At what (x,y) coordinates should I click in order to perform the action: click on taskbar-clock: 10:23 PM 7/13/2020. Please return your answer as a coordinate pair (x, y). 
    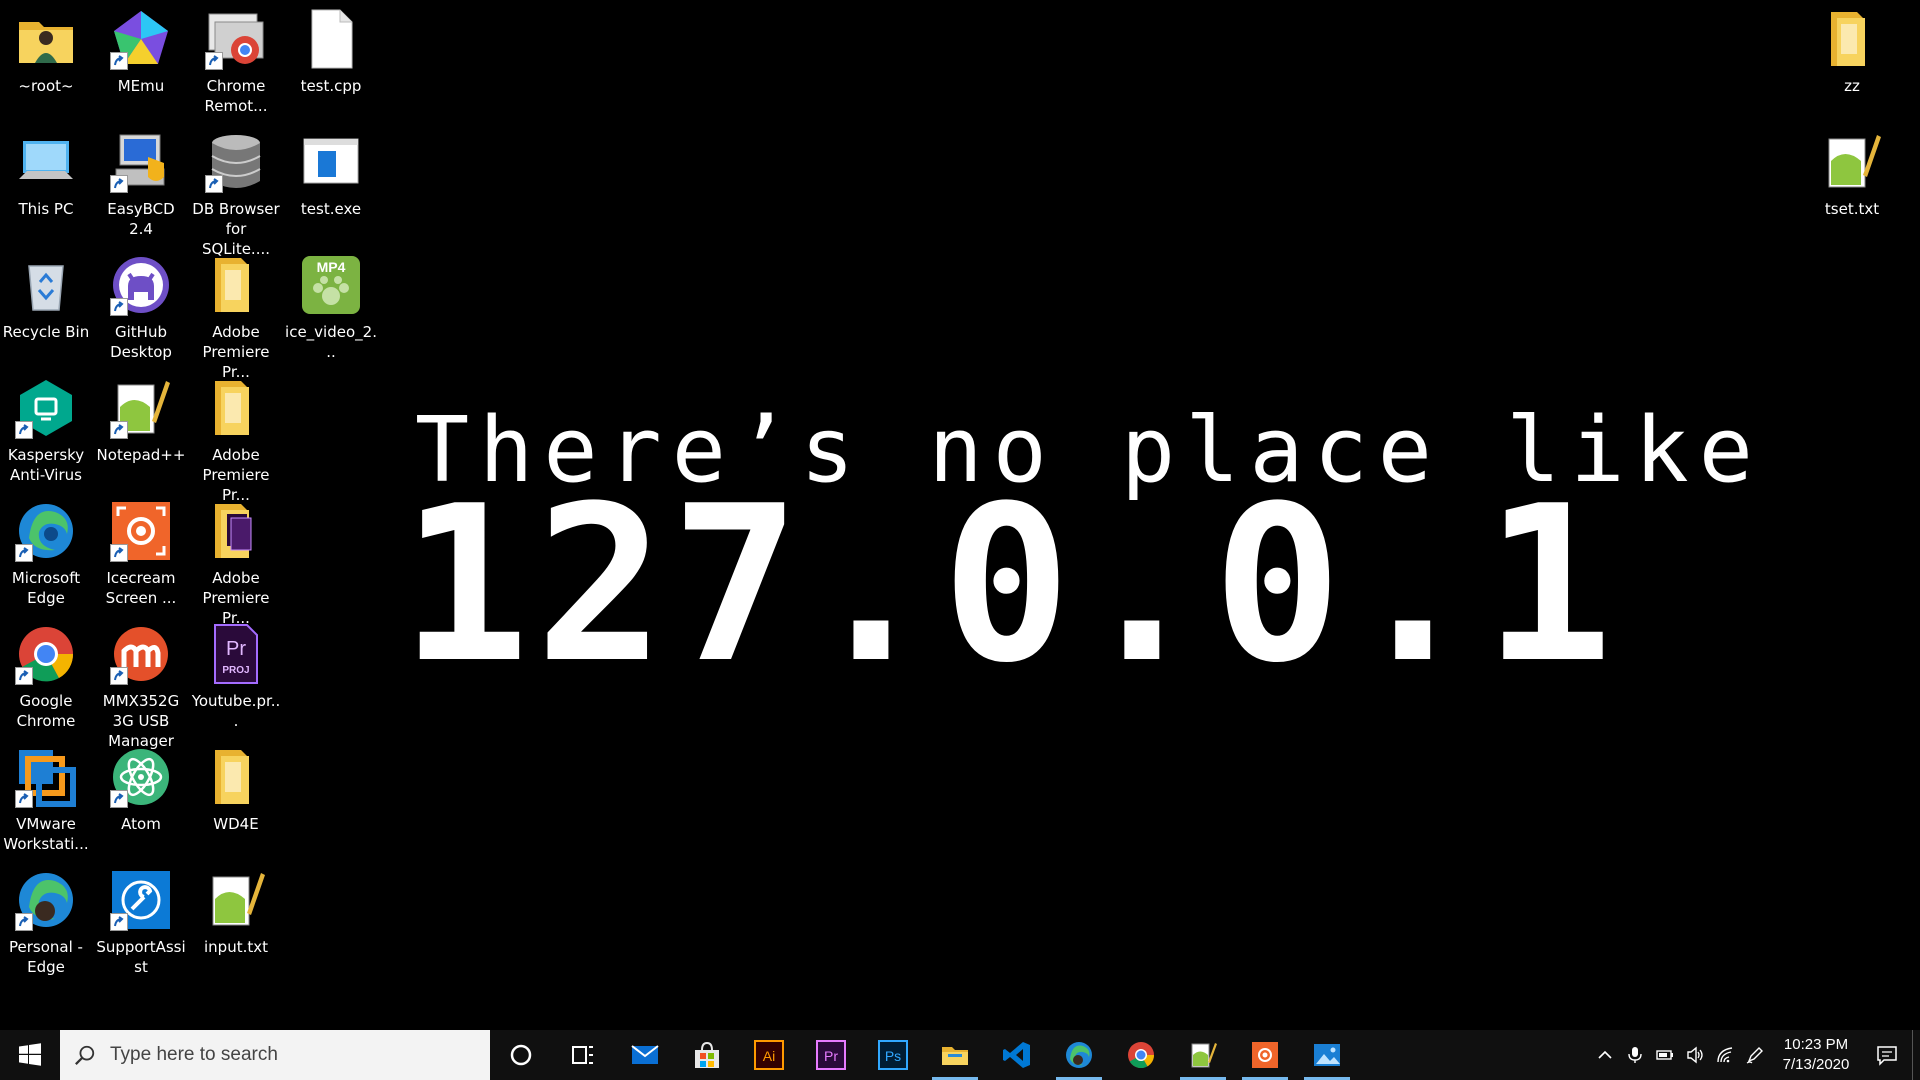
    Looking at the image, I should click on (1816, 1055).